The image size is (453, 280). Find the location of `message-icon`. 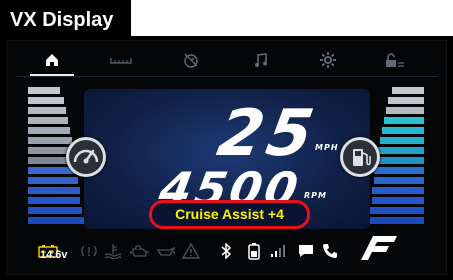

message-icon is located at coordinates (306, 251).